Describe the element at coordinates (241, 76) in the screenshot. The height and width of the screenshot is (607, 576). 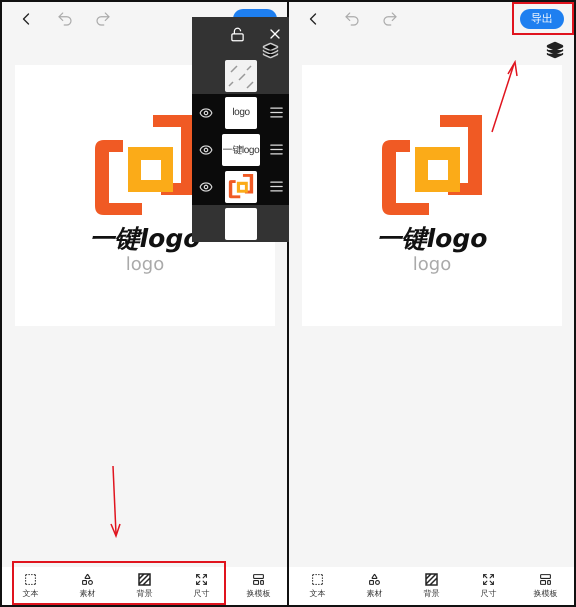
I see `transparent-pattern-icon` at that location.